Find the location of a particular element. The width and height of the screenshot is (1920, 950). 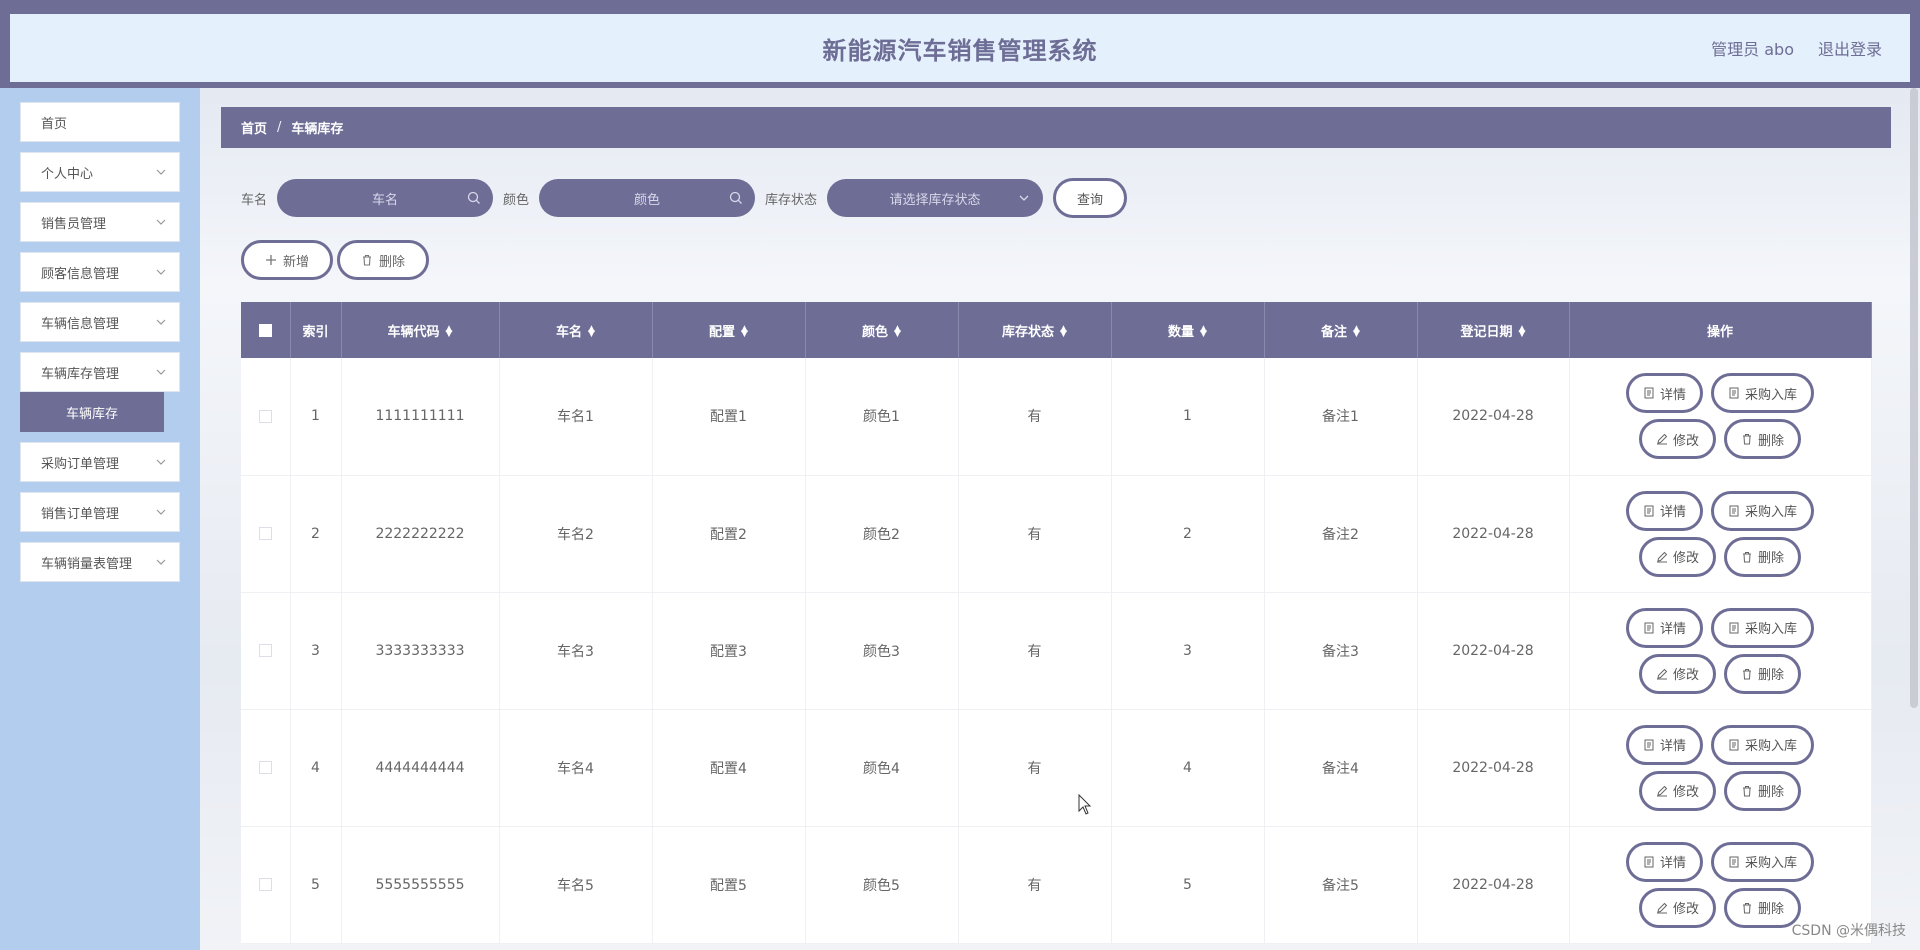

cell-status: 有 is located at coordinates (1035, 651).